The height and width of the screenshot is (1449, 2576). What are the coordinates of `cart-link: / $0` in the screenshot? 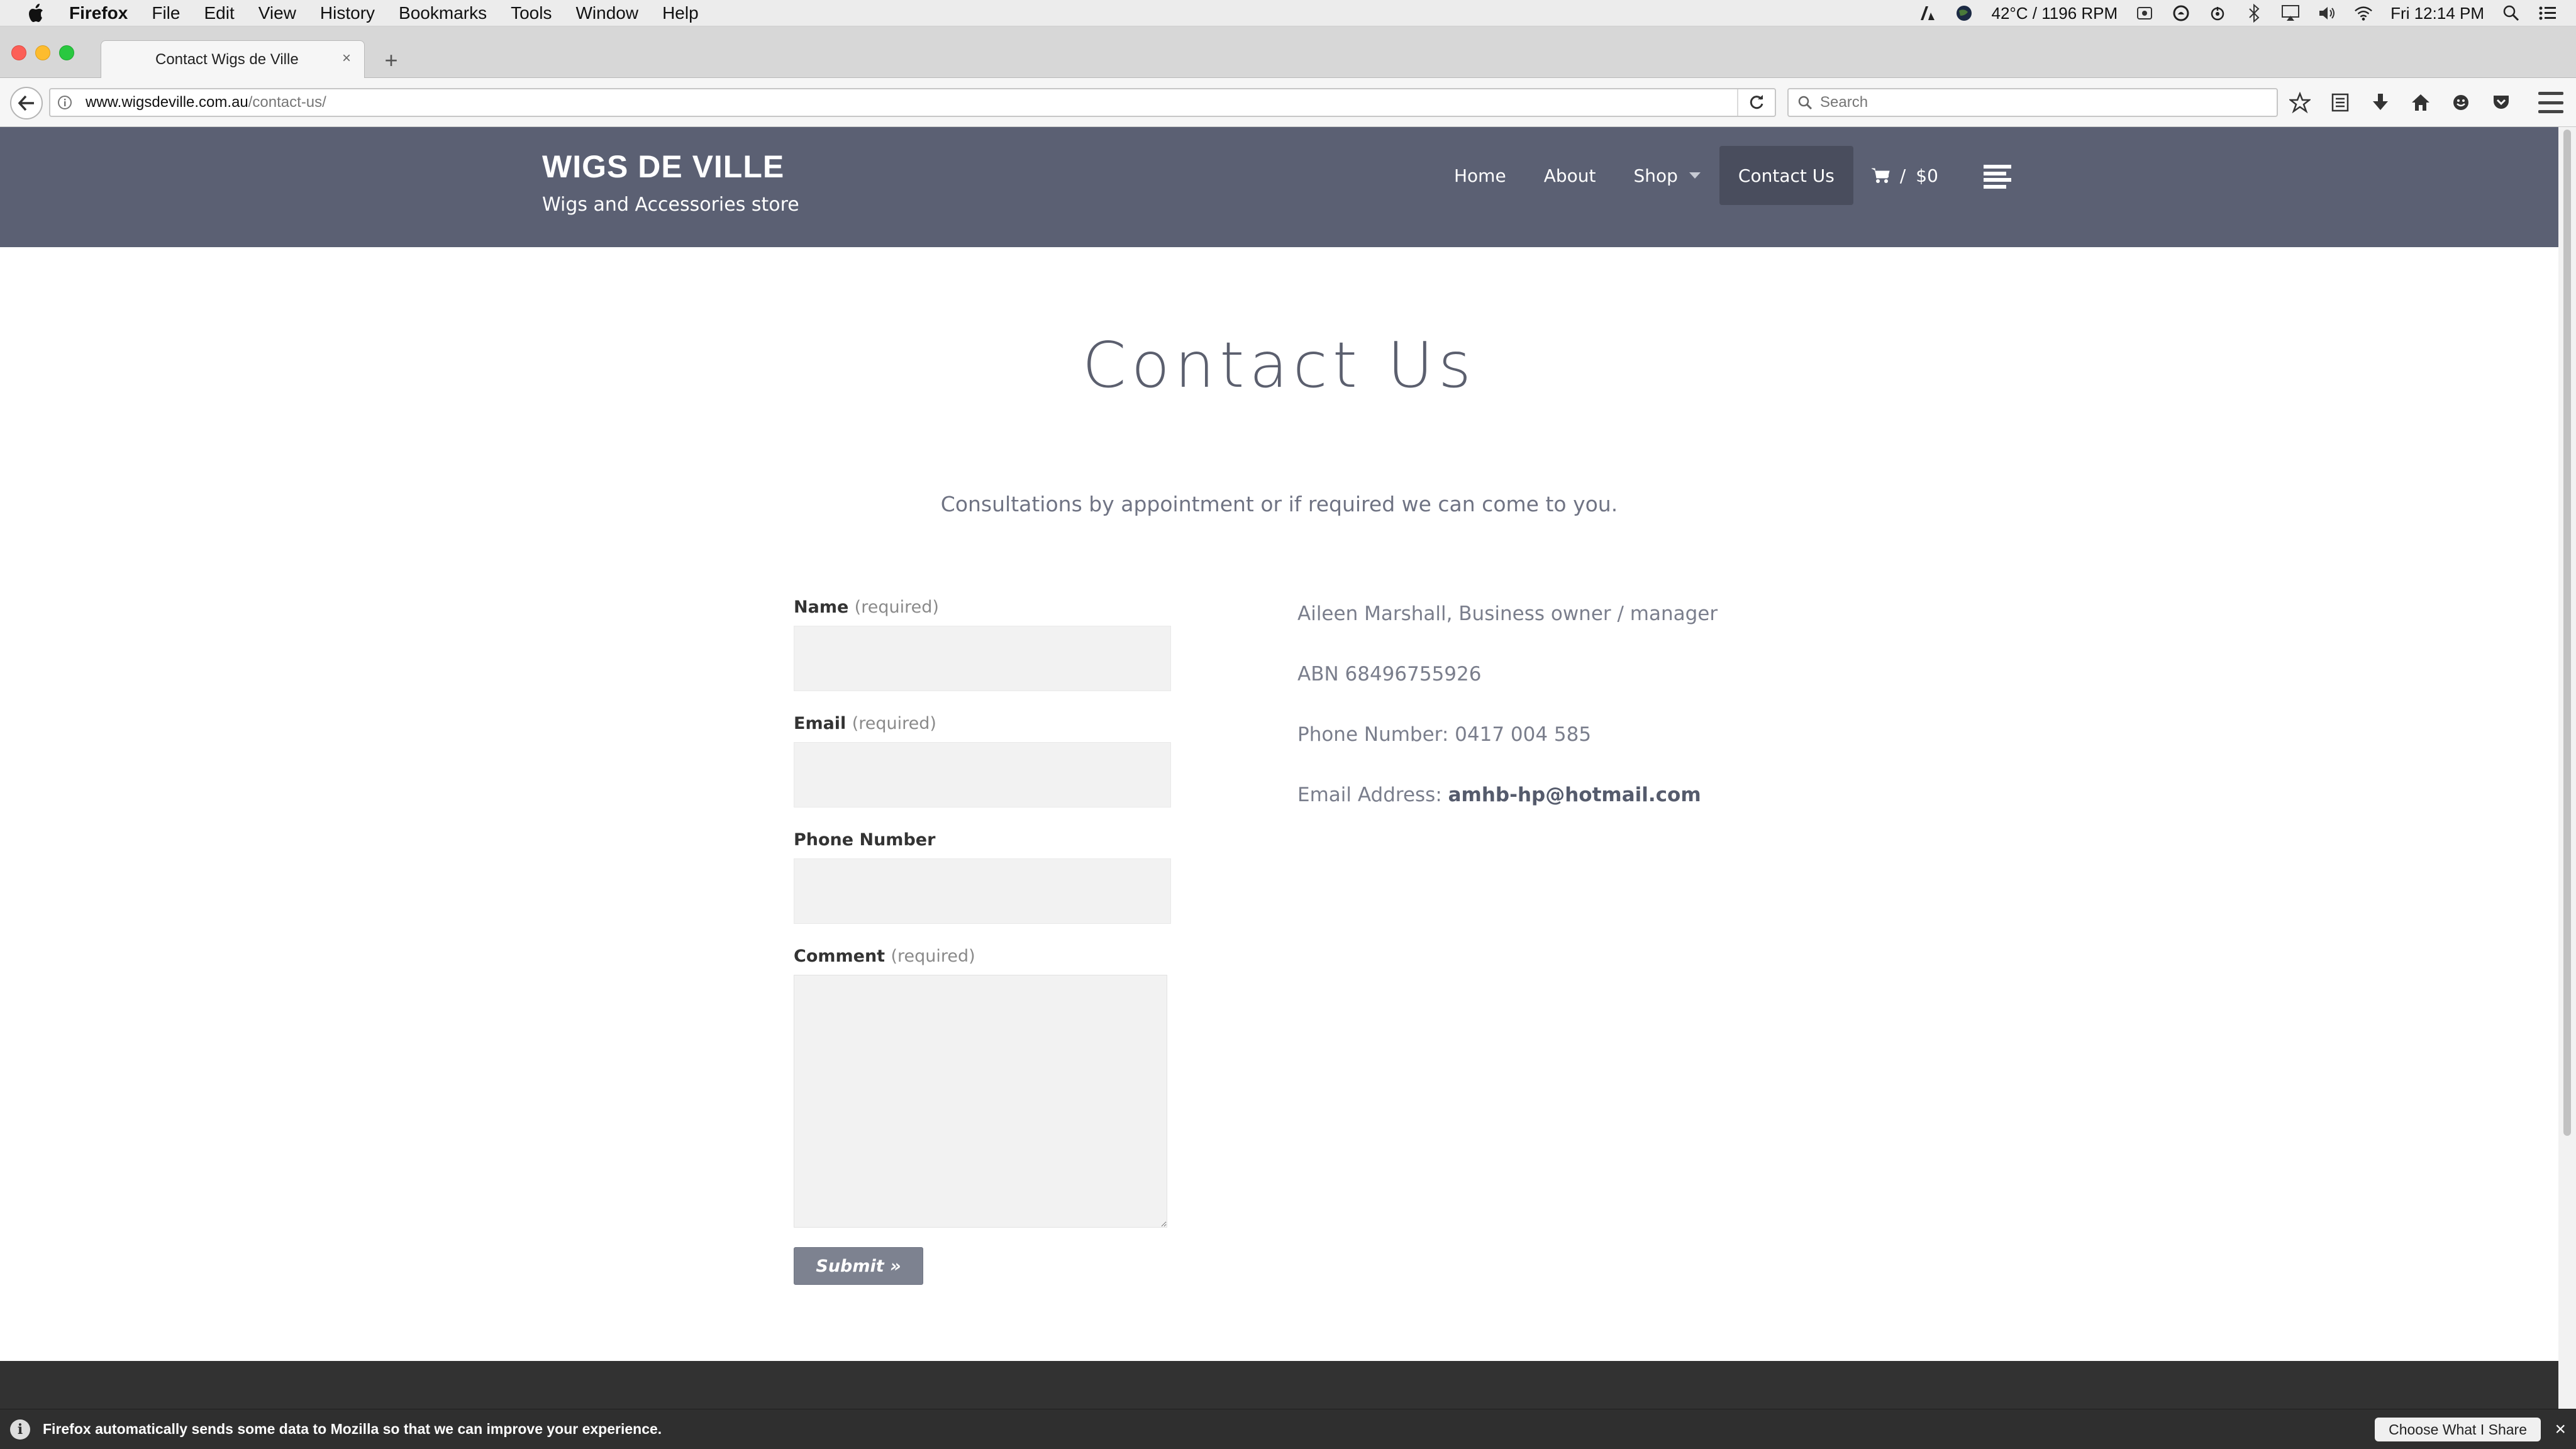 It's located at (1904, 175).